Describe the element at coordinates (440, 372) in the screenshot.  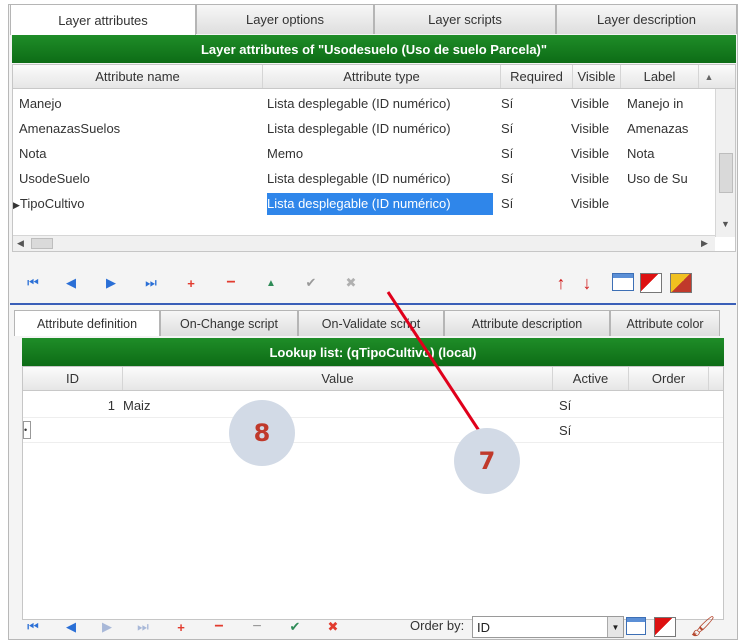
I see `annotation-pointer-line` at that location.